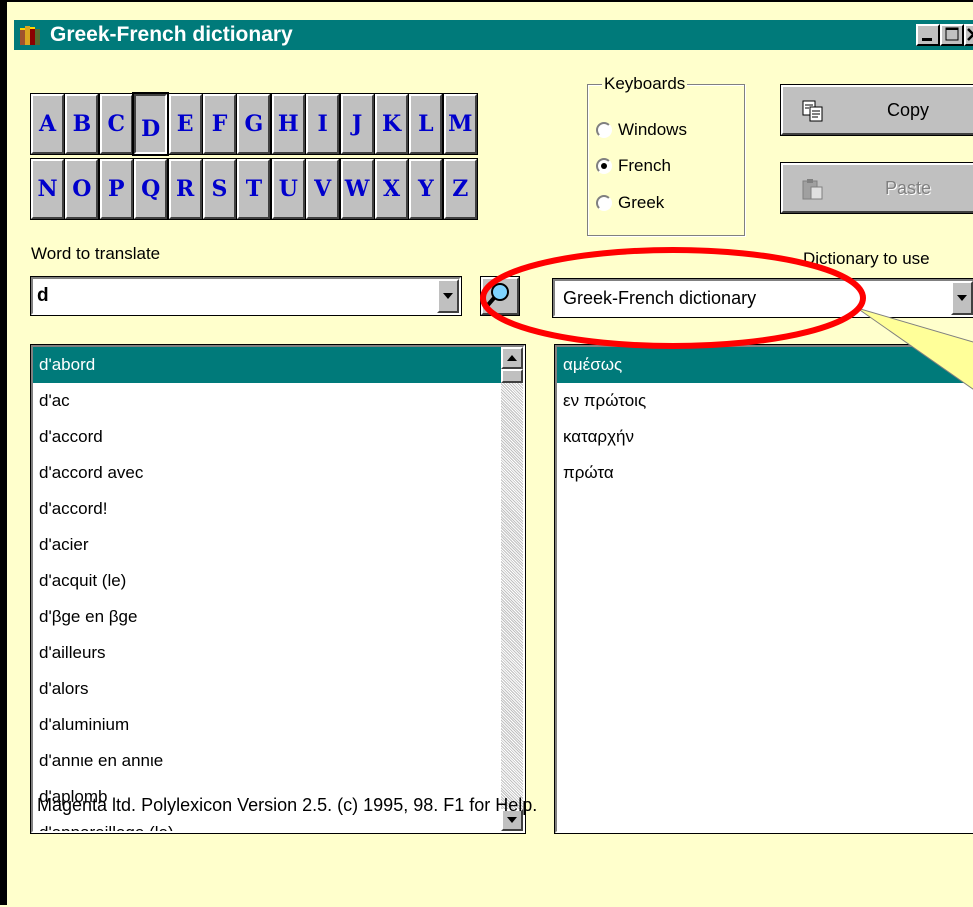  Describe the element at coordinates (426, 189) in the screenshot. I see `letter-button-y: Y` at that location.